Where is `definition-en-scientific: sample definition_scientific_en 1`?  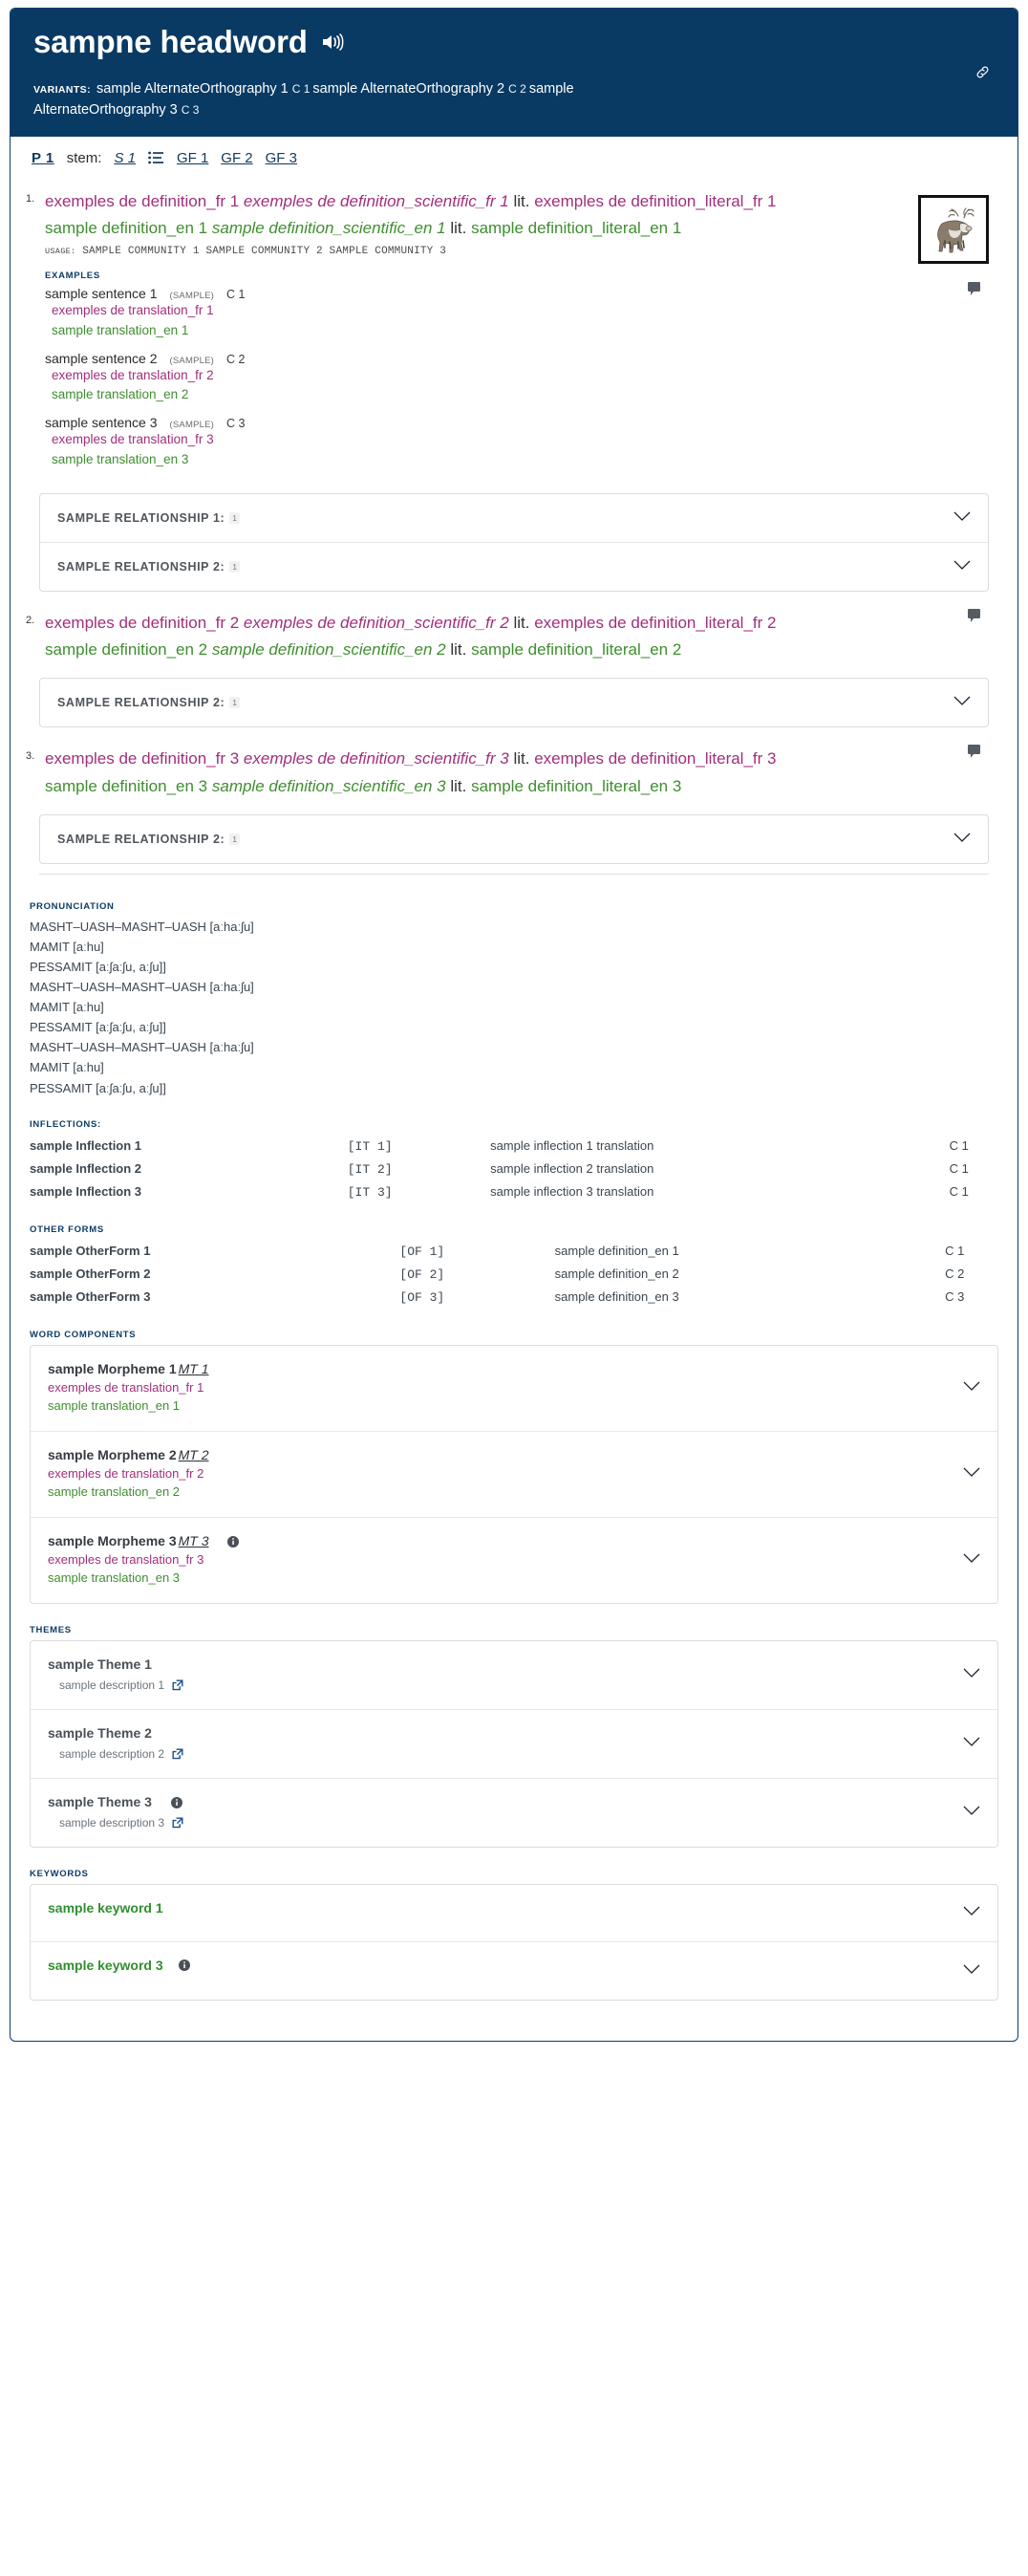
definition-en-scientific: sample definition_scientific_en 1 is located at coordinates (328, 227).